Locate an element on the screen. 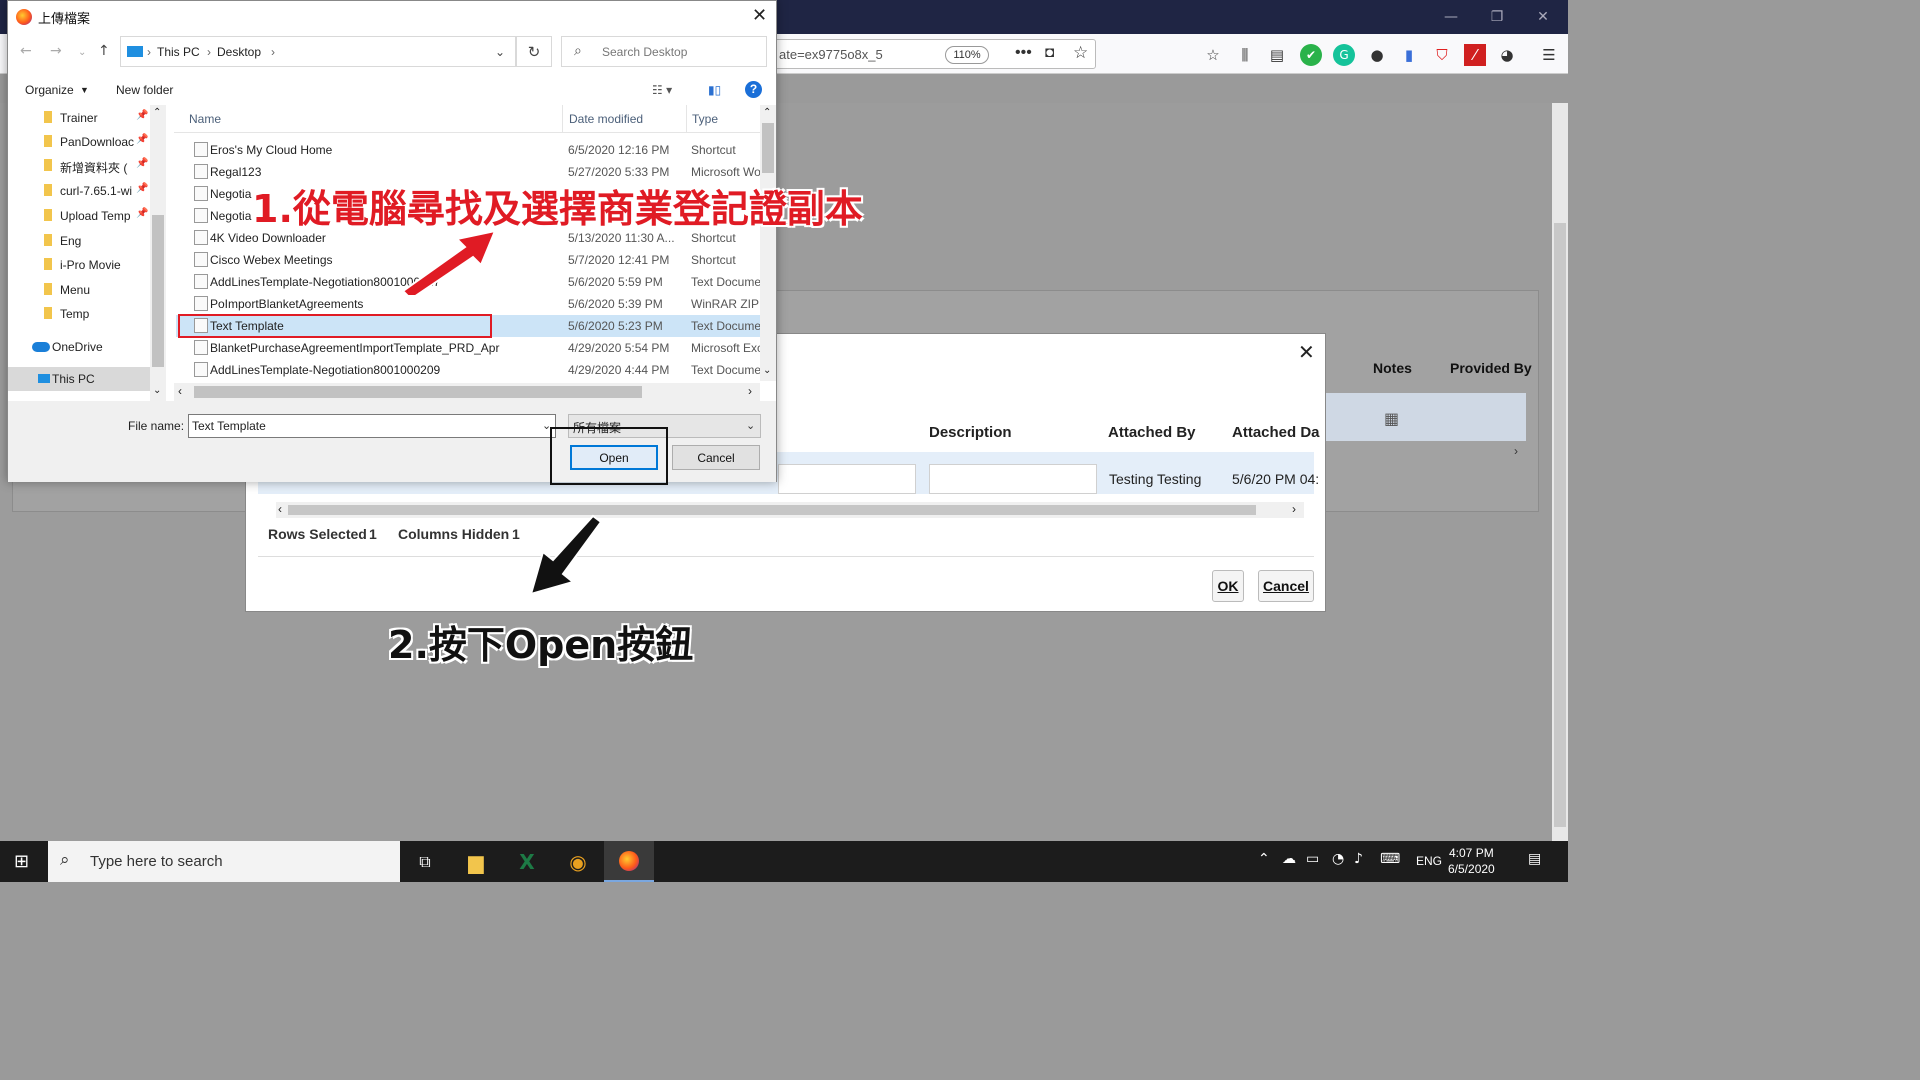  address-bar: › This PC › Desktop › ⌄ is located at coordinates (318, 51).